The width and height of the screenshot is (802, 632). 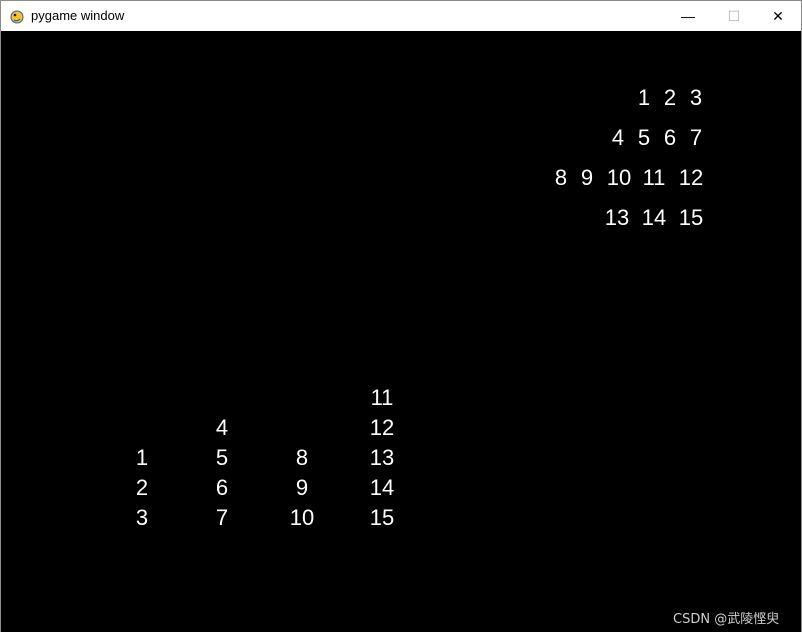 I want to click on title-bar: pygame window — ☐ ✕, so click(x=401, y=16).